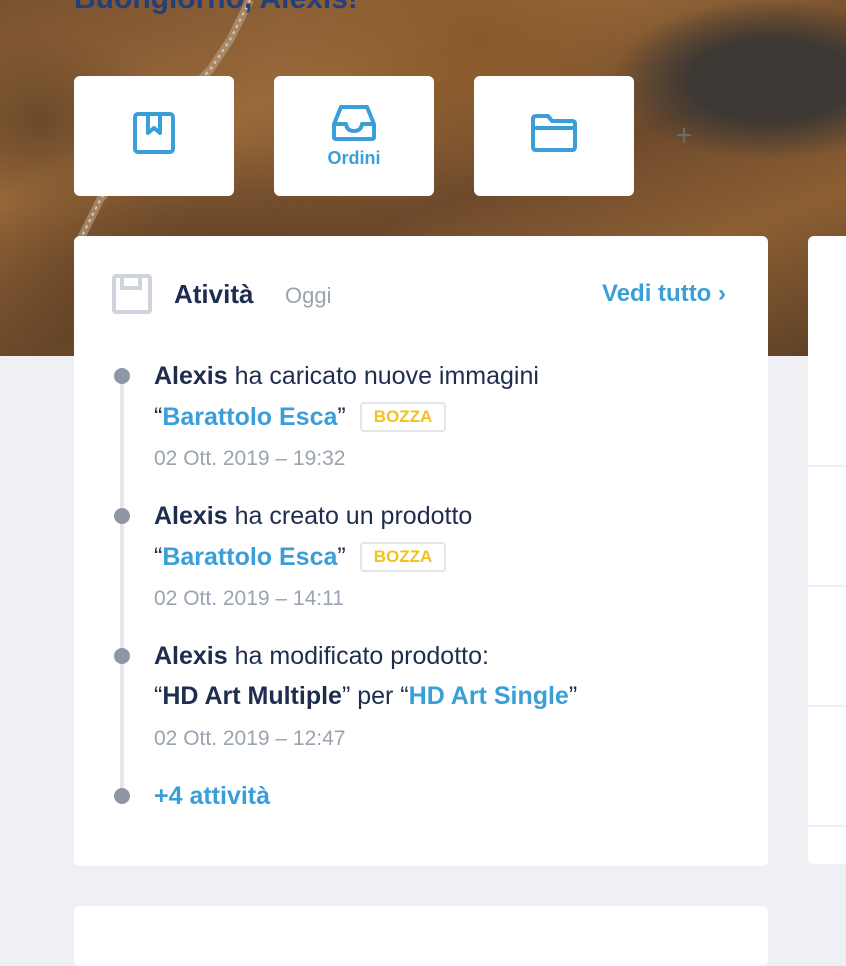 The width and height of the screenshot is (846, 966). I want to click on activity-action: ha modificato prodotto:, so click(361, 656).